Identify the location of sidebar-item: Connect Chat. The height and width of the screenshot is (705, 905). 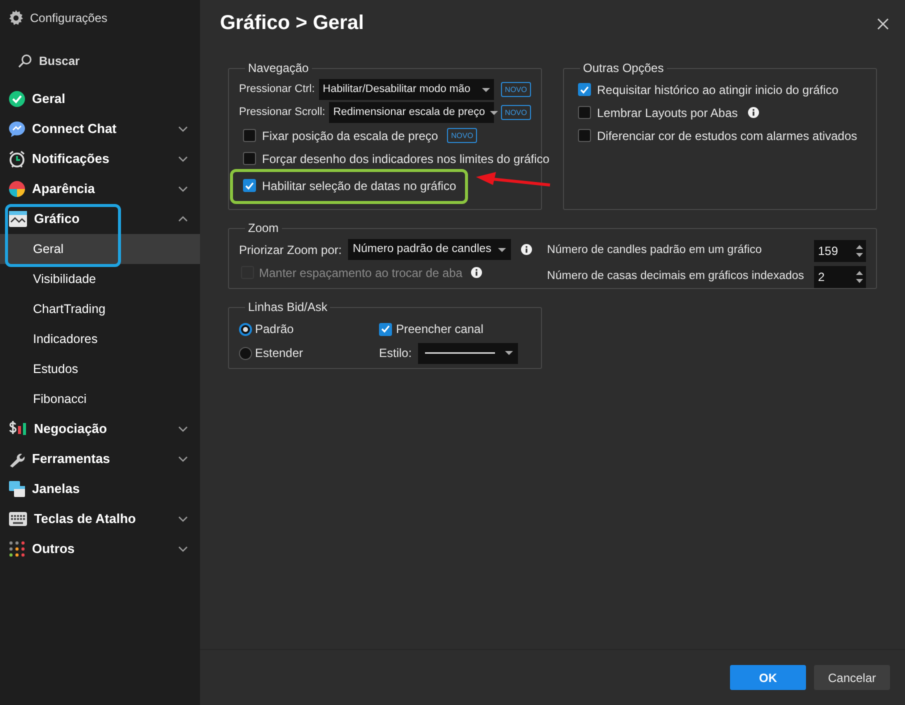
(100, 129).